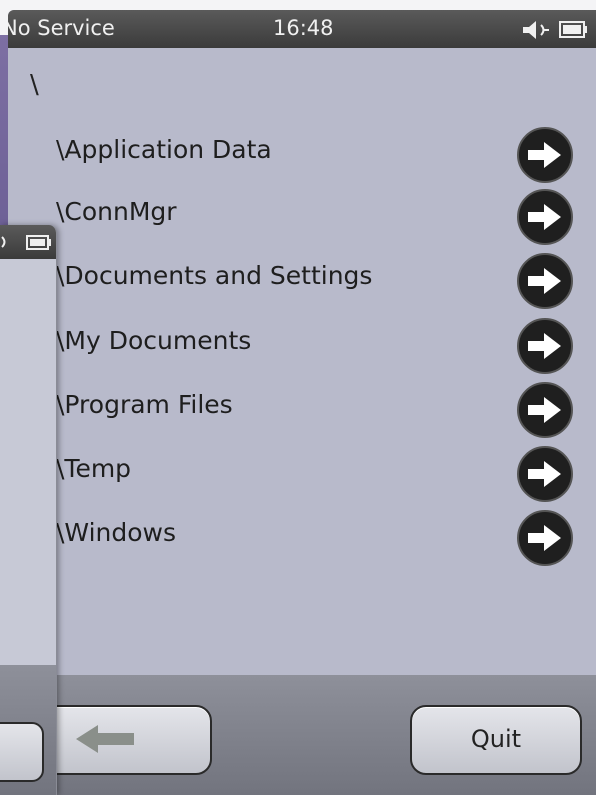  What do you see at coordinates (116, 532) in the screenshot?
I see `folder-label: \Windows` at bounding box center [116, 532].